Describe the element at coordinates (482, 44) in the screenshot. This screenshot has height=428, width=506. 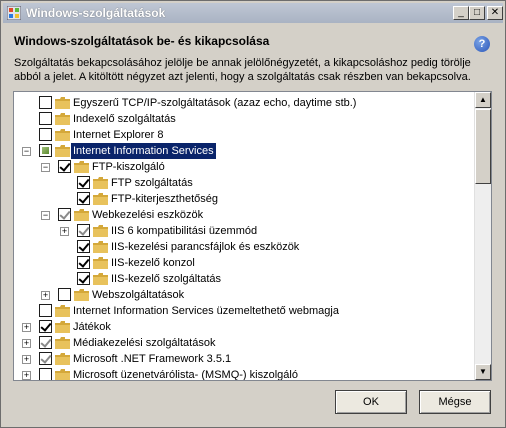
I see `help-icon: ?` at that location.